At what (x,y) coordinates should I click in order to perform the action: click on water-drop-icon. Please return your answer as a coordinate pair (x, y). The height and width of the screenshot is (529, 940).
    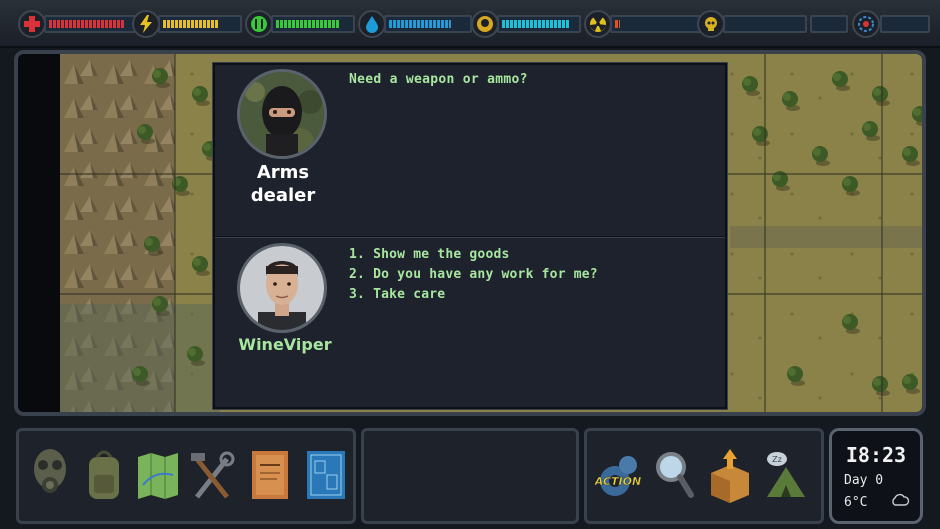
    Looking at the image, I should click on (372, 24).